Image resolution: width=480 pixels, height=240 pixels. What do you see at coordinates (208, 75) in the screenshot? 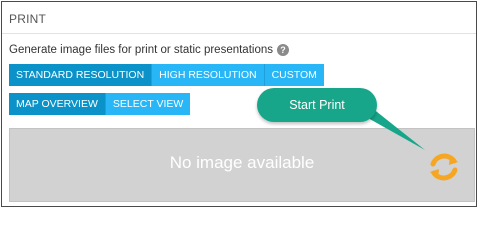
I see `high-resolution-button: HIGH RESOLUTION` at bounding box center [208, 75].